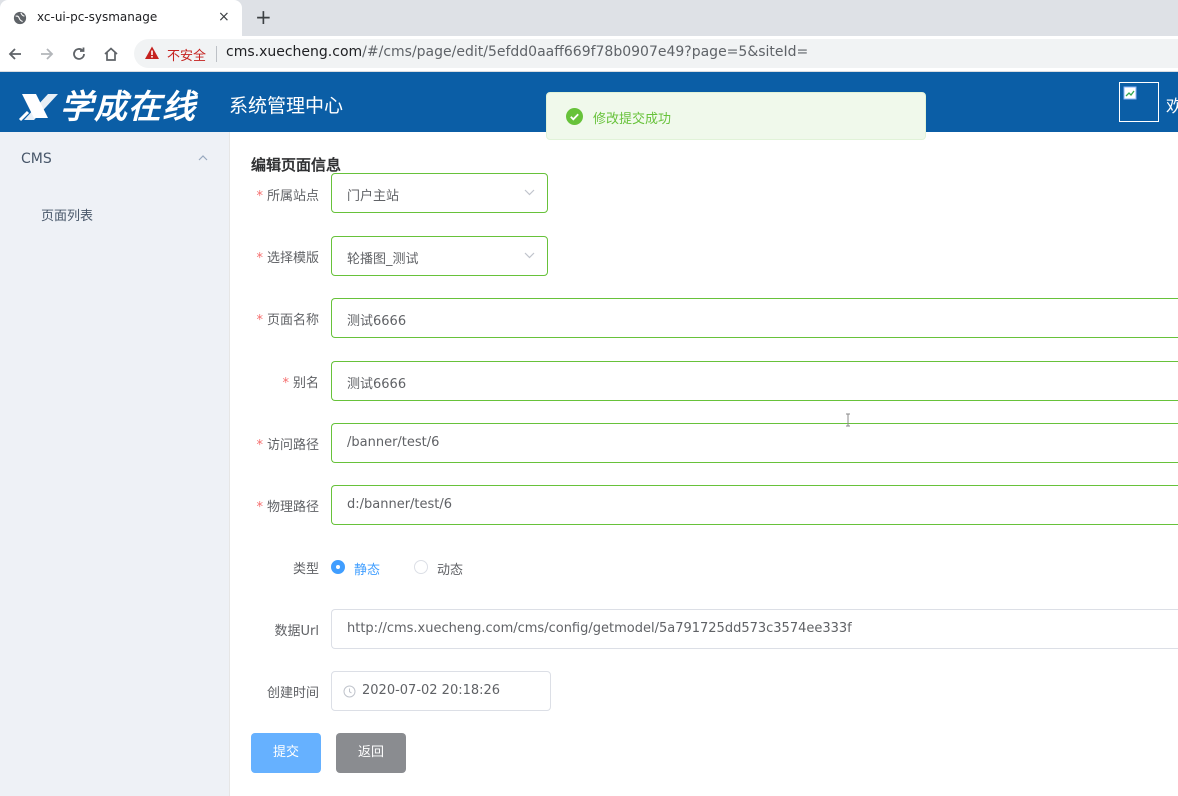 This screenshot has height=796, width=1178. Describe the element at coordinates (439, 256) in the screenshot. I see `template-select: 轮播图_测试` at that location.